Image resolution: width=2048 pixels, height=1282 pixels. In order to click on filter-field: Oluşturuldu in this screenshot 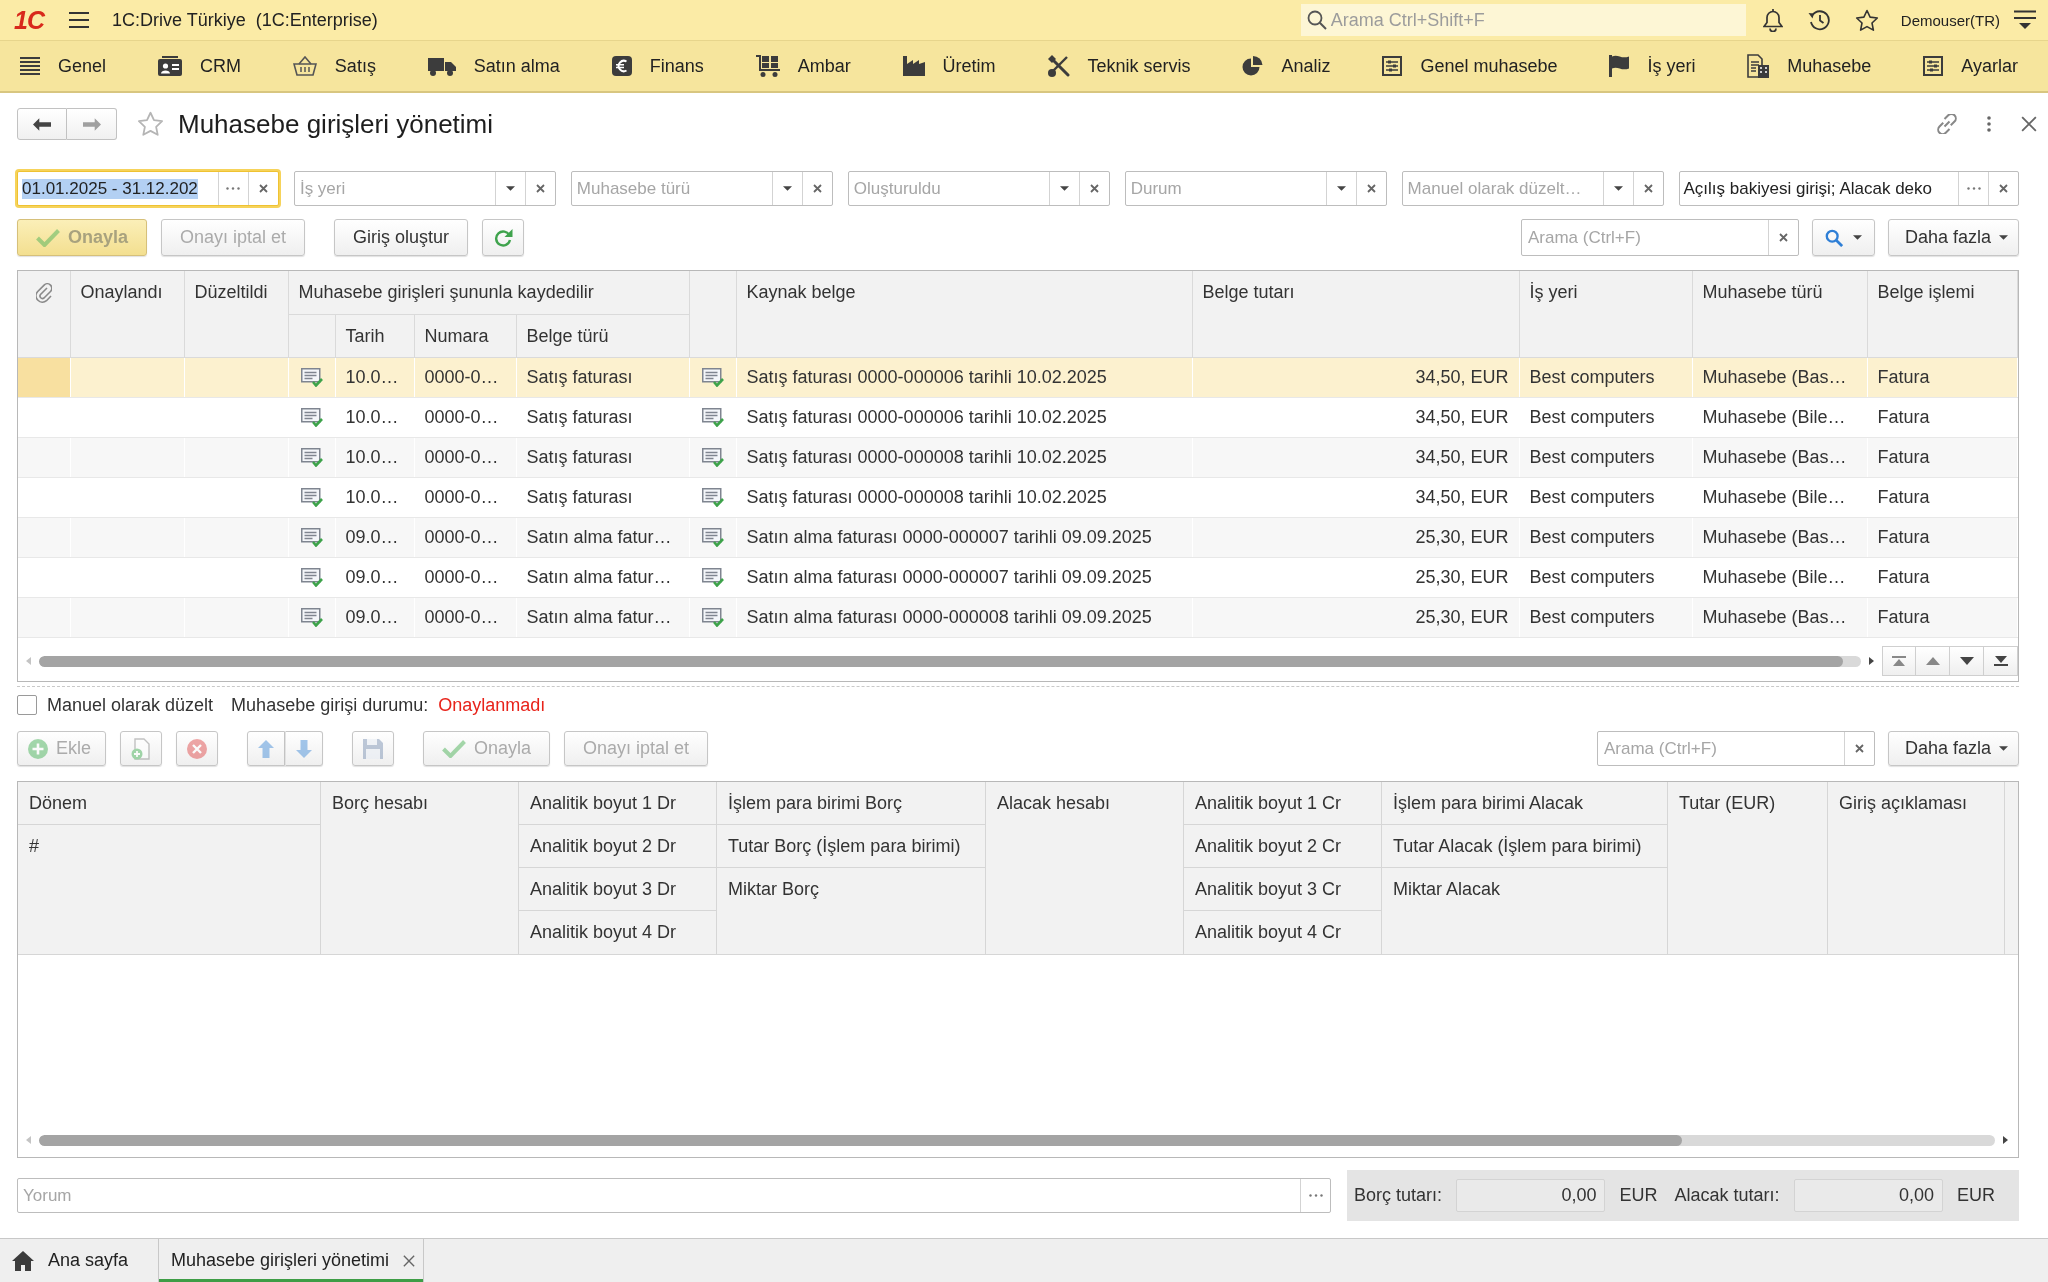, I will do `click(978, 188)`.